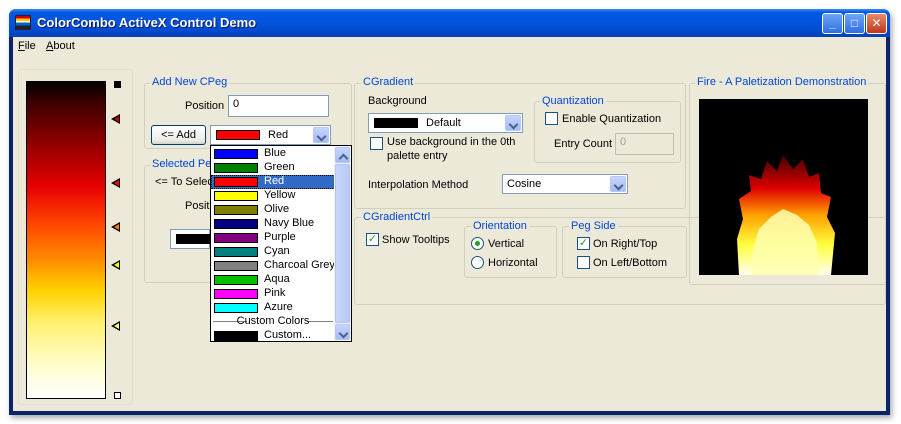  I want to click on start-peg-marker, so click(117, 84).